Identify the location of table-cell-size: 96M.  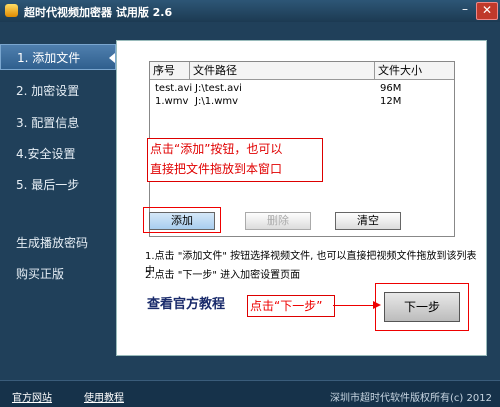
(389, 89).